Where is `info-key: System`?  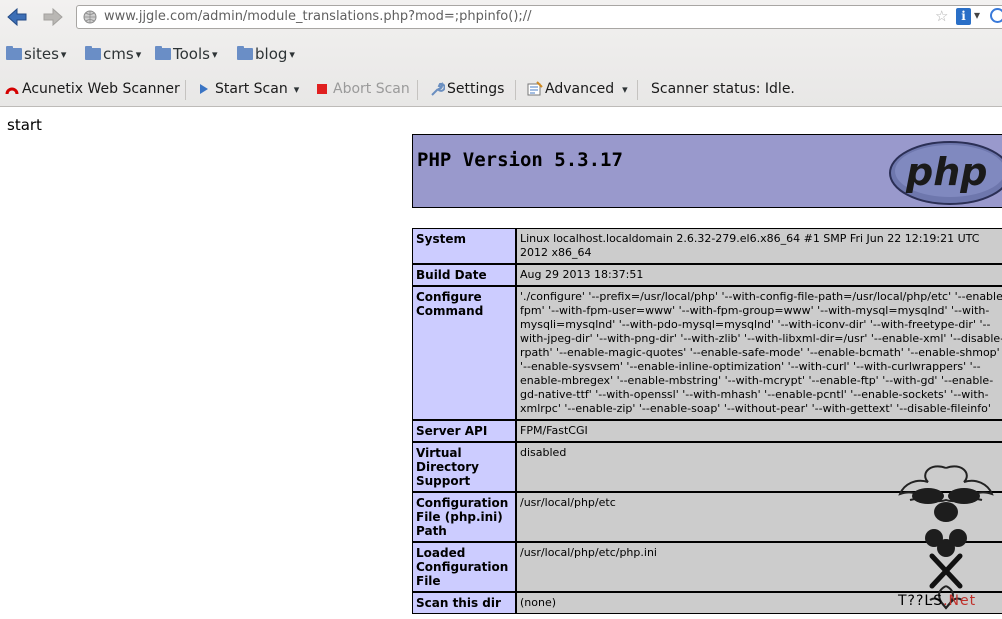 info-key: System is located at coordinates (464, 246).